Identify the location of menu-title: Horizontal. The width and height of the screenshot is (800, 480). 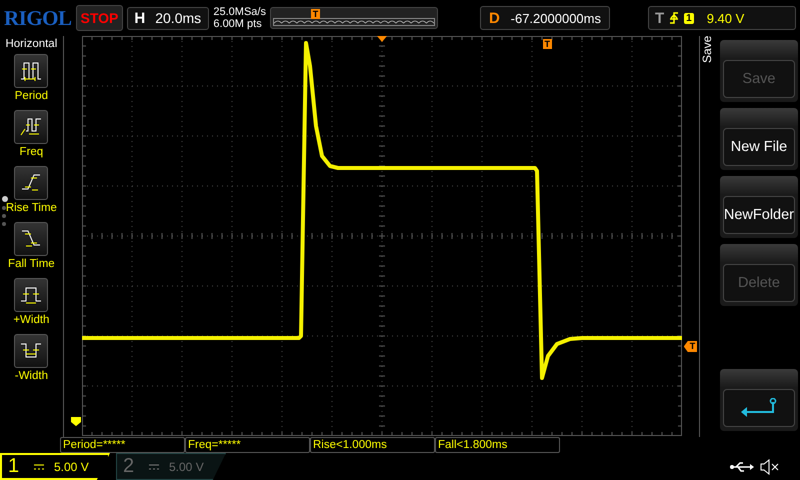
(31, 44).